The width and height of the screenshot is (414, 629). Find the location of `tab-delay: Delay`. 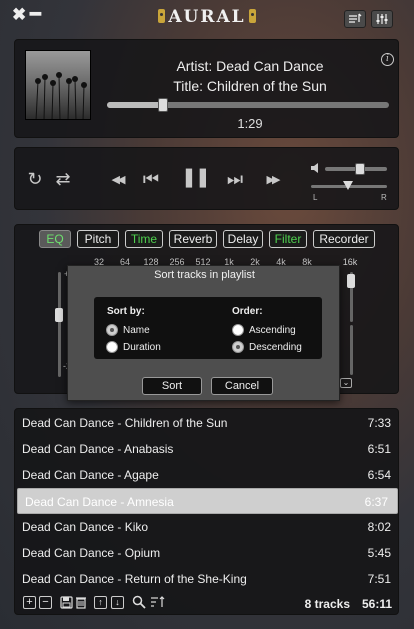

tab-delay: Delay is located at coordinates (243, 239).